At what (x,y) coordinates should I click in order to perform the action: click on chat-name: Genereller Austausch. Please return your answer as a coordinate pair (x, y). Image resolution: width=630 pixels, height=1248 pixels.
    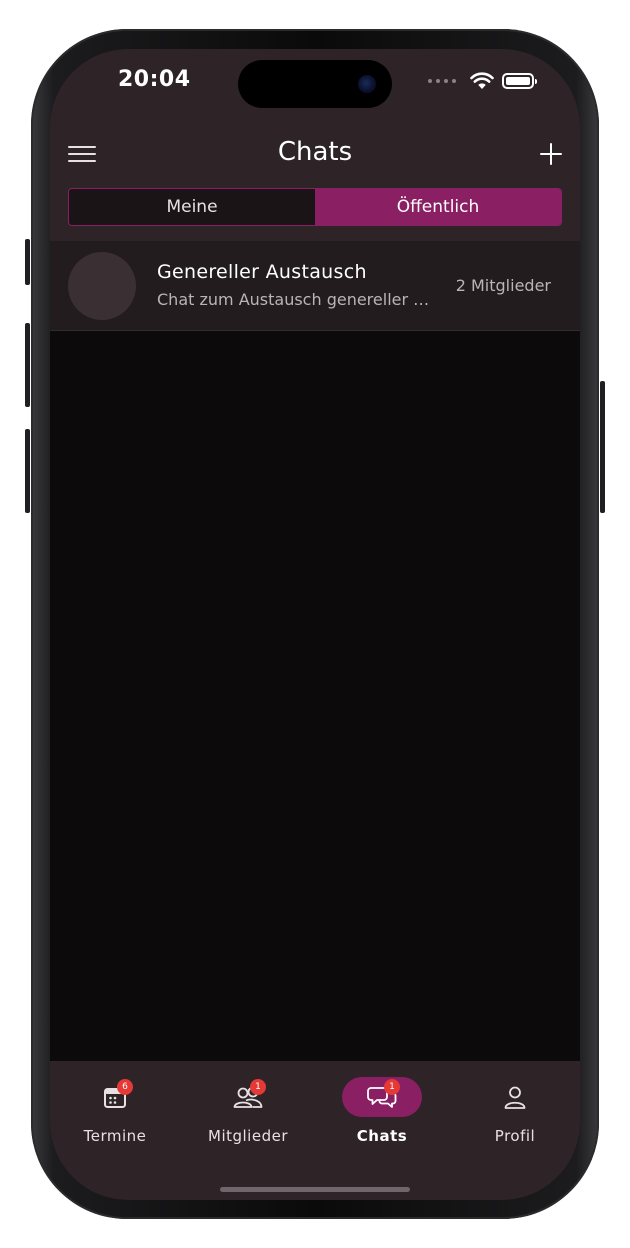
    Looking at the image, I should click on (262, 272).